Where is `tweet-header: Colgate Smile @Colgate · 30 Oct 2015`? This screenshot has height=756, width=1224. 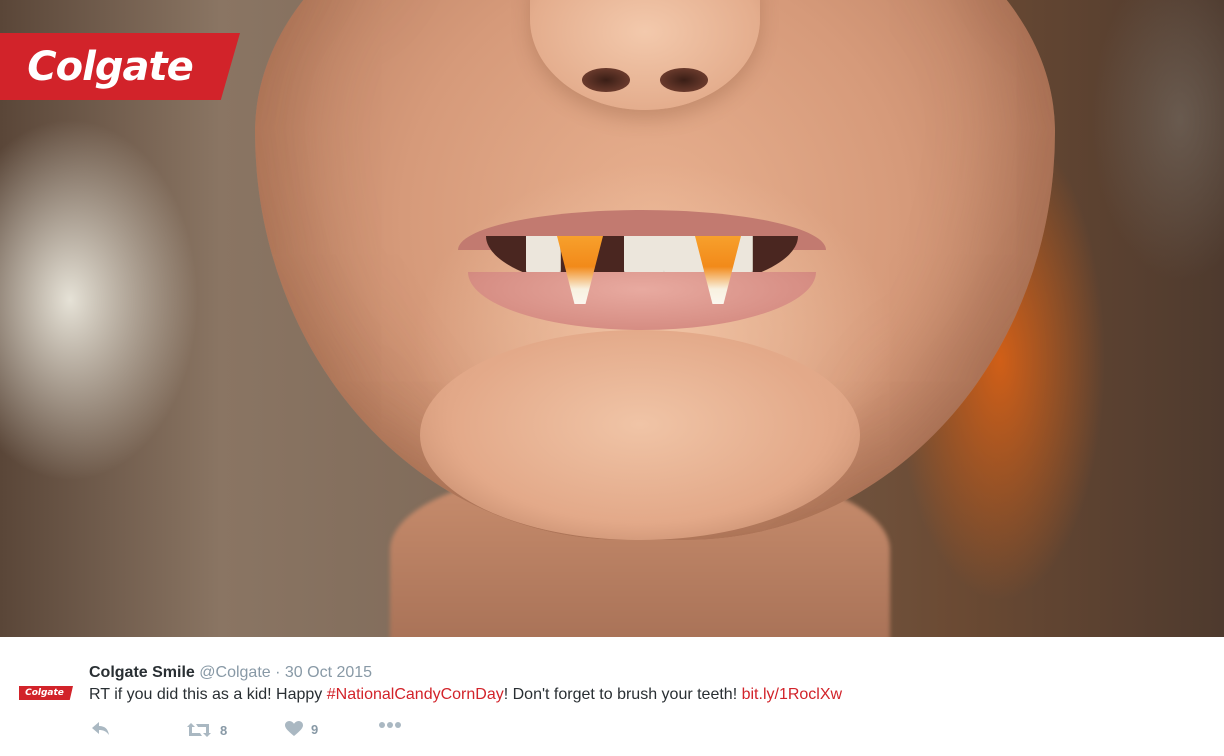 tweet-header: Colgate Smile @Colgate · 30 Oct 2015 is located at coordinates (230, 673).